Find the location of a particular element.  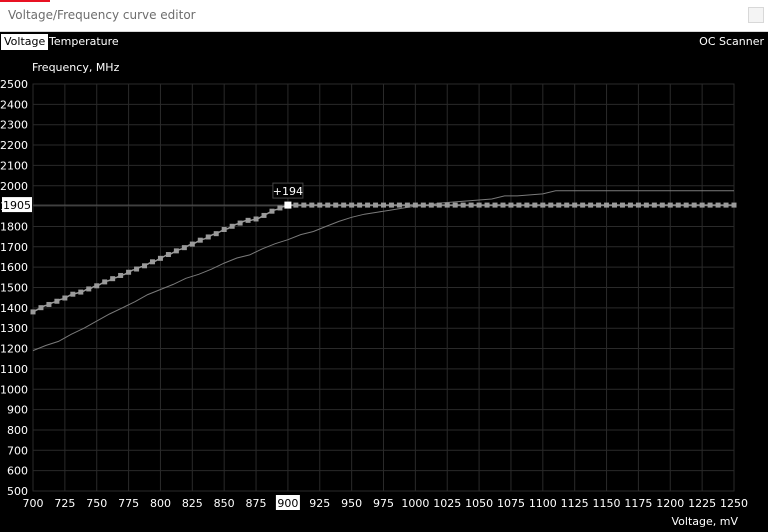

x-tick-label: 725 is located at coordinates (64, 503).